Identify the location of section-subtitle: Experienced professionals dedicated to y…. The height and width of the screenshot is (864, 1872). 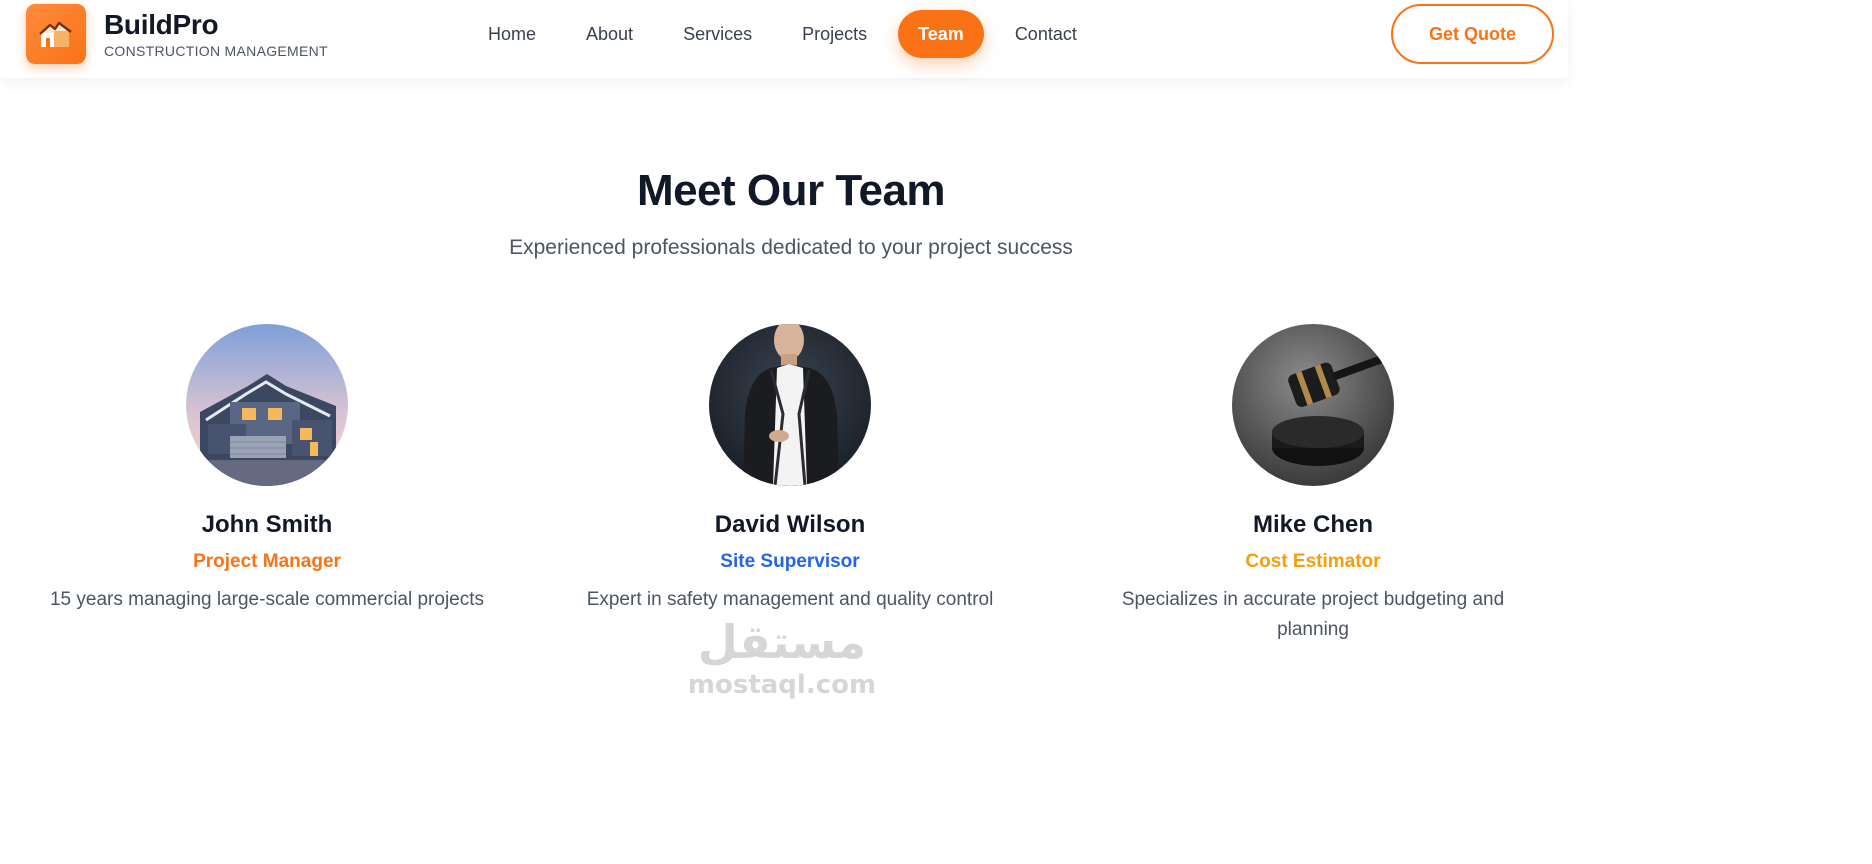
(791, 247).